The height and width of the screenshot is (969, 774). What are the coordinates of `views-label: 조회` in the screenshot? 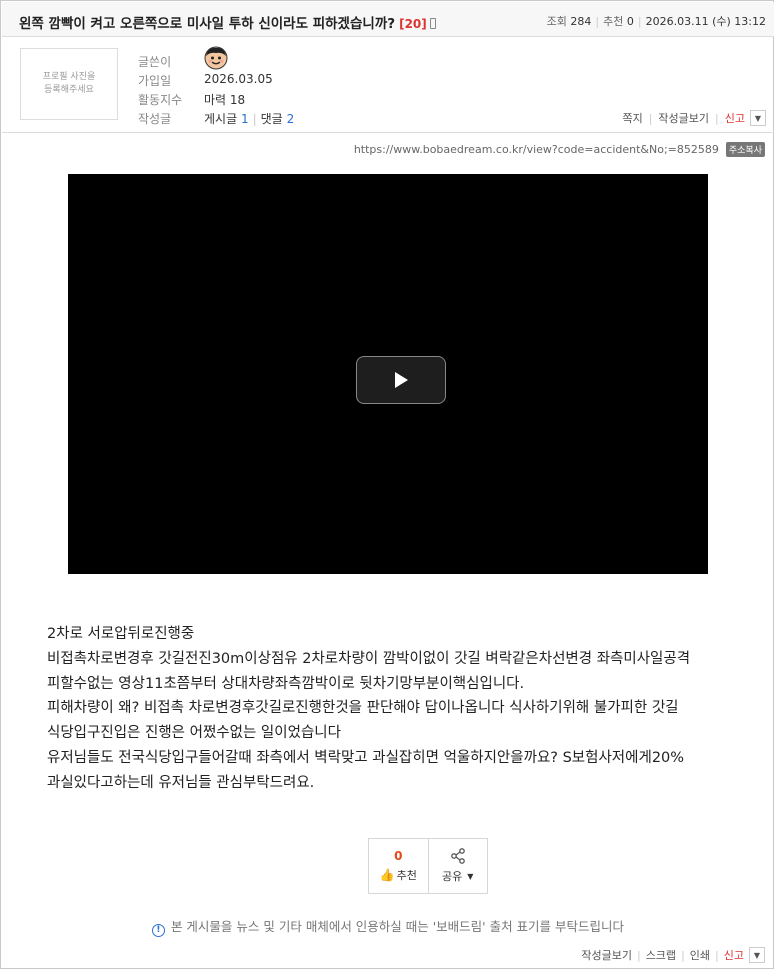 It's located at (556, 21).